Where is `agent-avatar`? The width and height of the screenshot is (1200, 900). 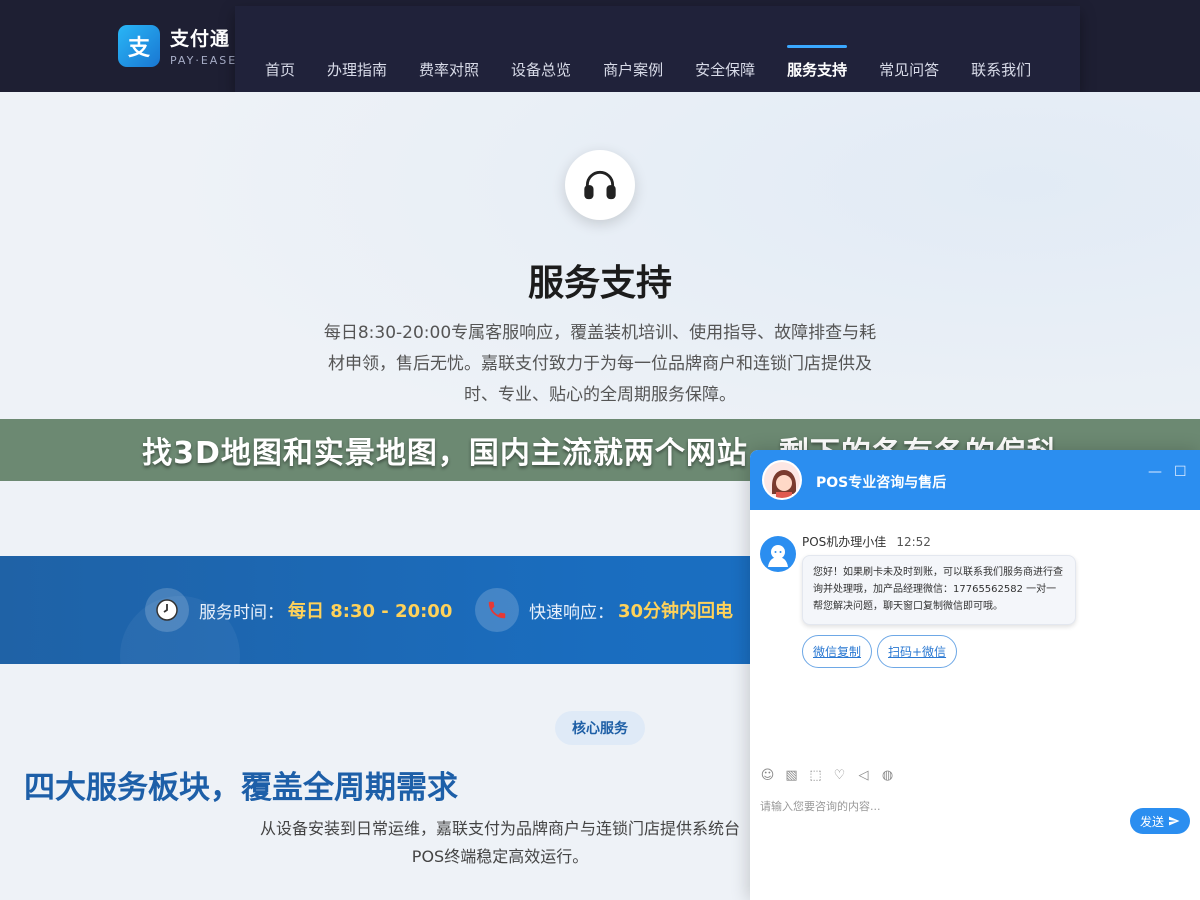
agent-avatar is located at coordinates (782, 480).